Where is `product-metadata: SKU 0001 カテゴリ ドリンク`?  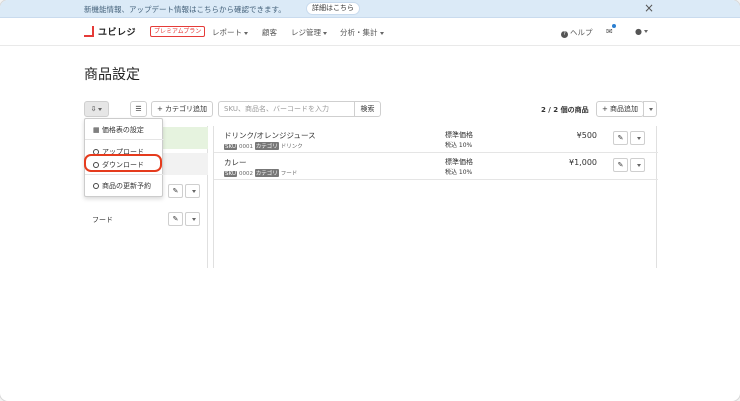 product-metadata: SKU 0001 カテゴリ ドリンク is located at coordinates (263, 146).